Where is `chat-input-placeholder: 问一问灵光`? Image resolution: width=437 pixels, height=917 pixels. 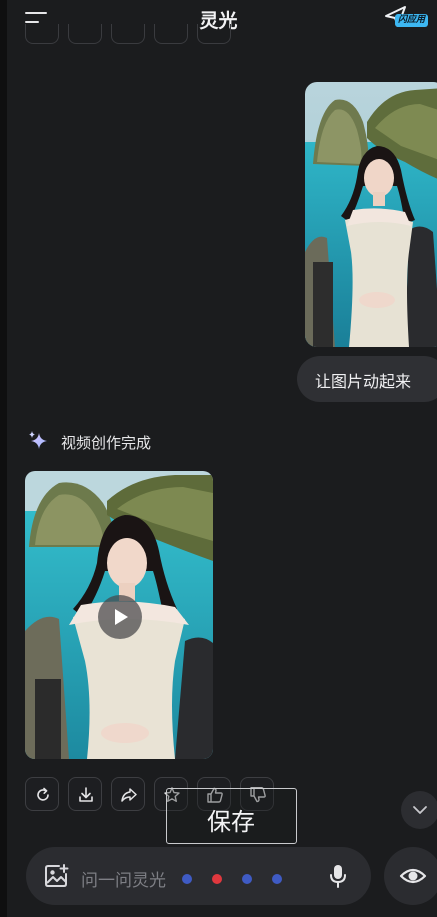 chat-input-placeholder: 问一问灵光 is located at coordinates (123, 878).